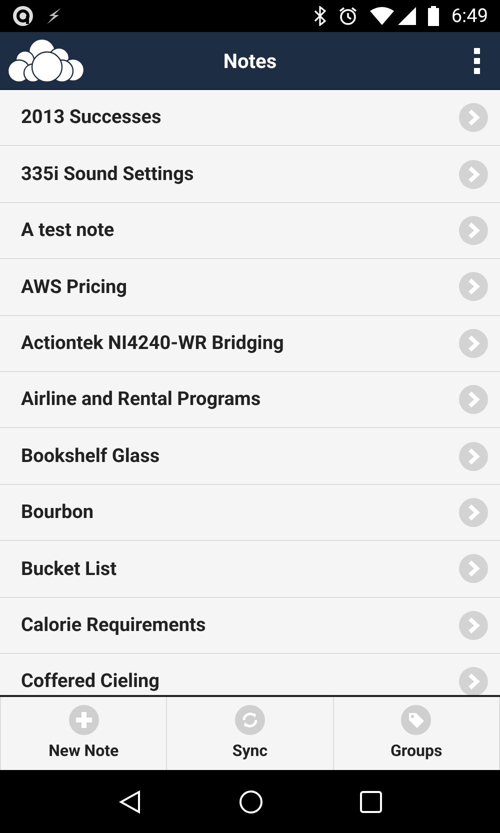 Image resolution: width=500 pixels, height=833 pixels. What do you see at coordinates (114, 625) in the screenshot?
I see `note-title: Calorie Requirements` at bounding box center [114, 625].